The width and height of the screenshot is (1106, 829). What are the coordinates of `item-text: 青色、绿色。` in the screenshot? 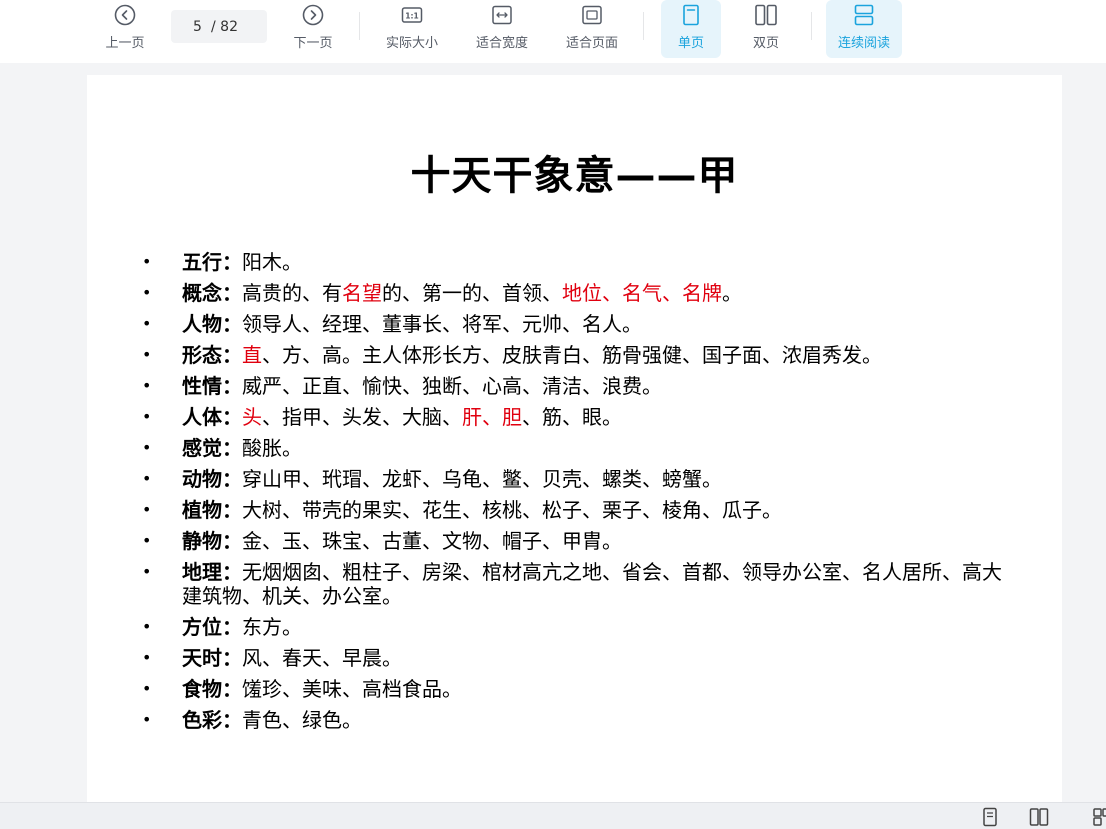 It's located at (302, 720).